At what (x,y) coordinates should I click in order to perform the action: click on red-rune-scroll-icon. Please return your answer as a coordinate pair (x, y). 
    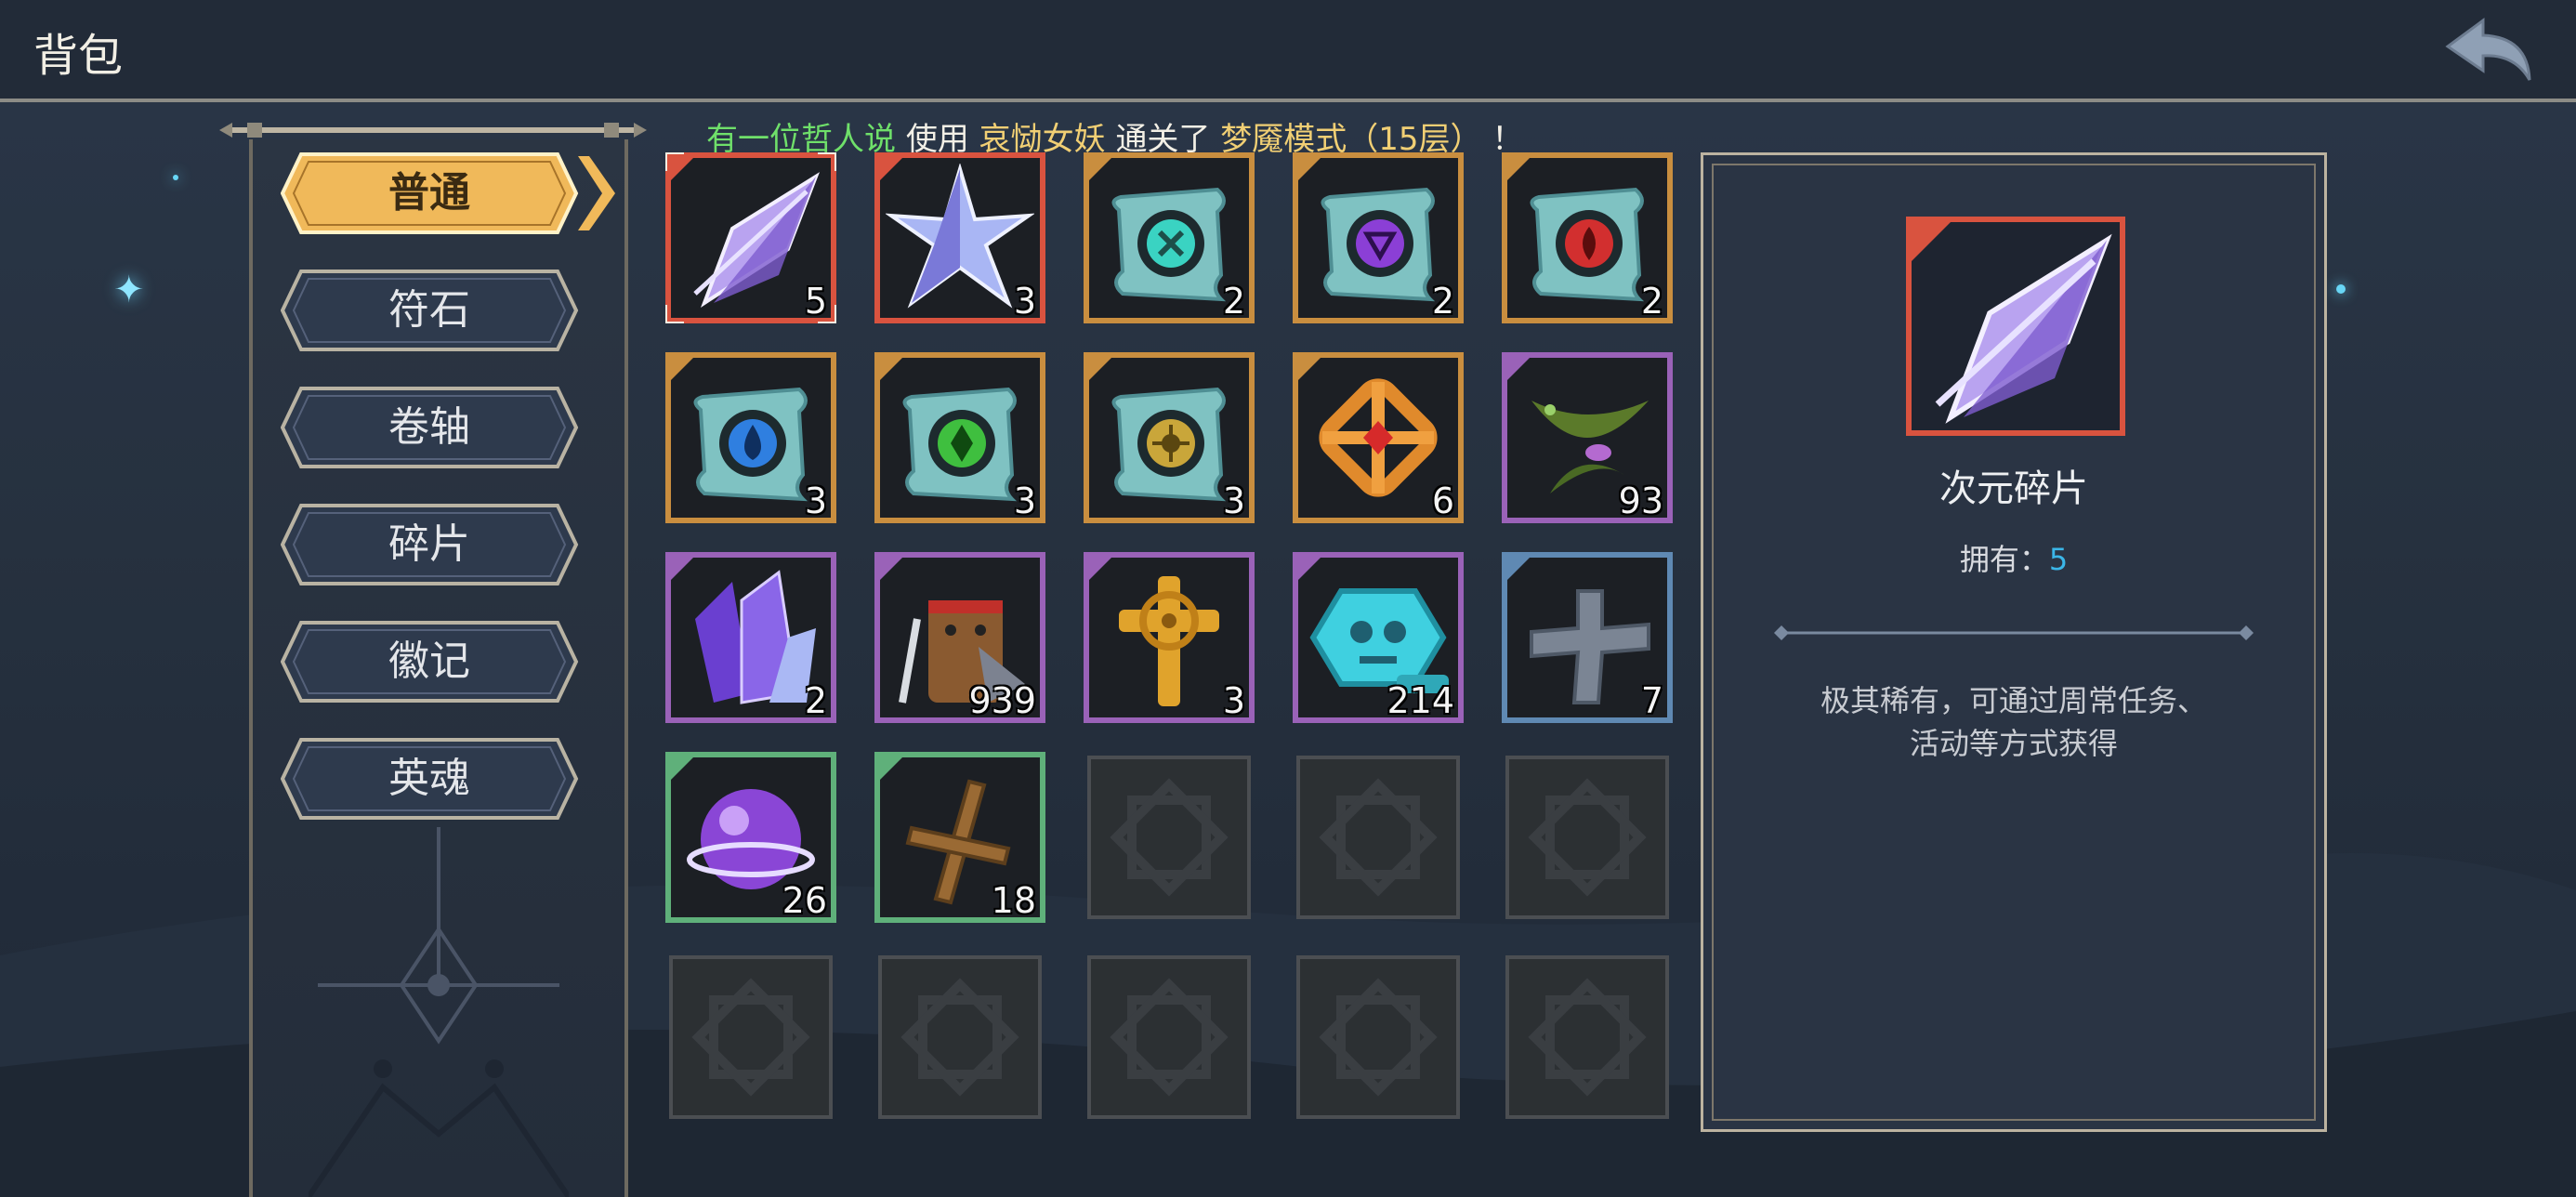
    Looking at the image, I should click on (1587, 244).